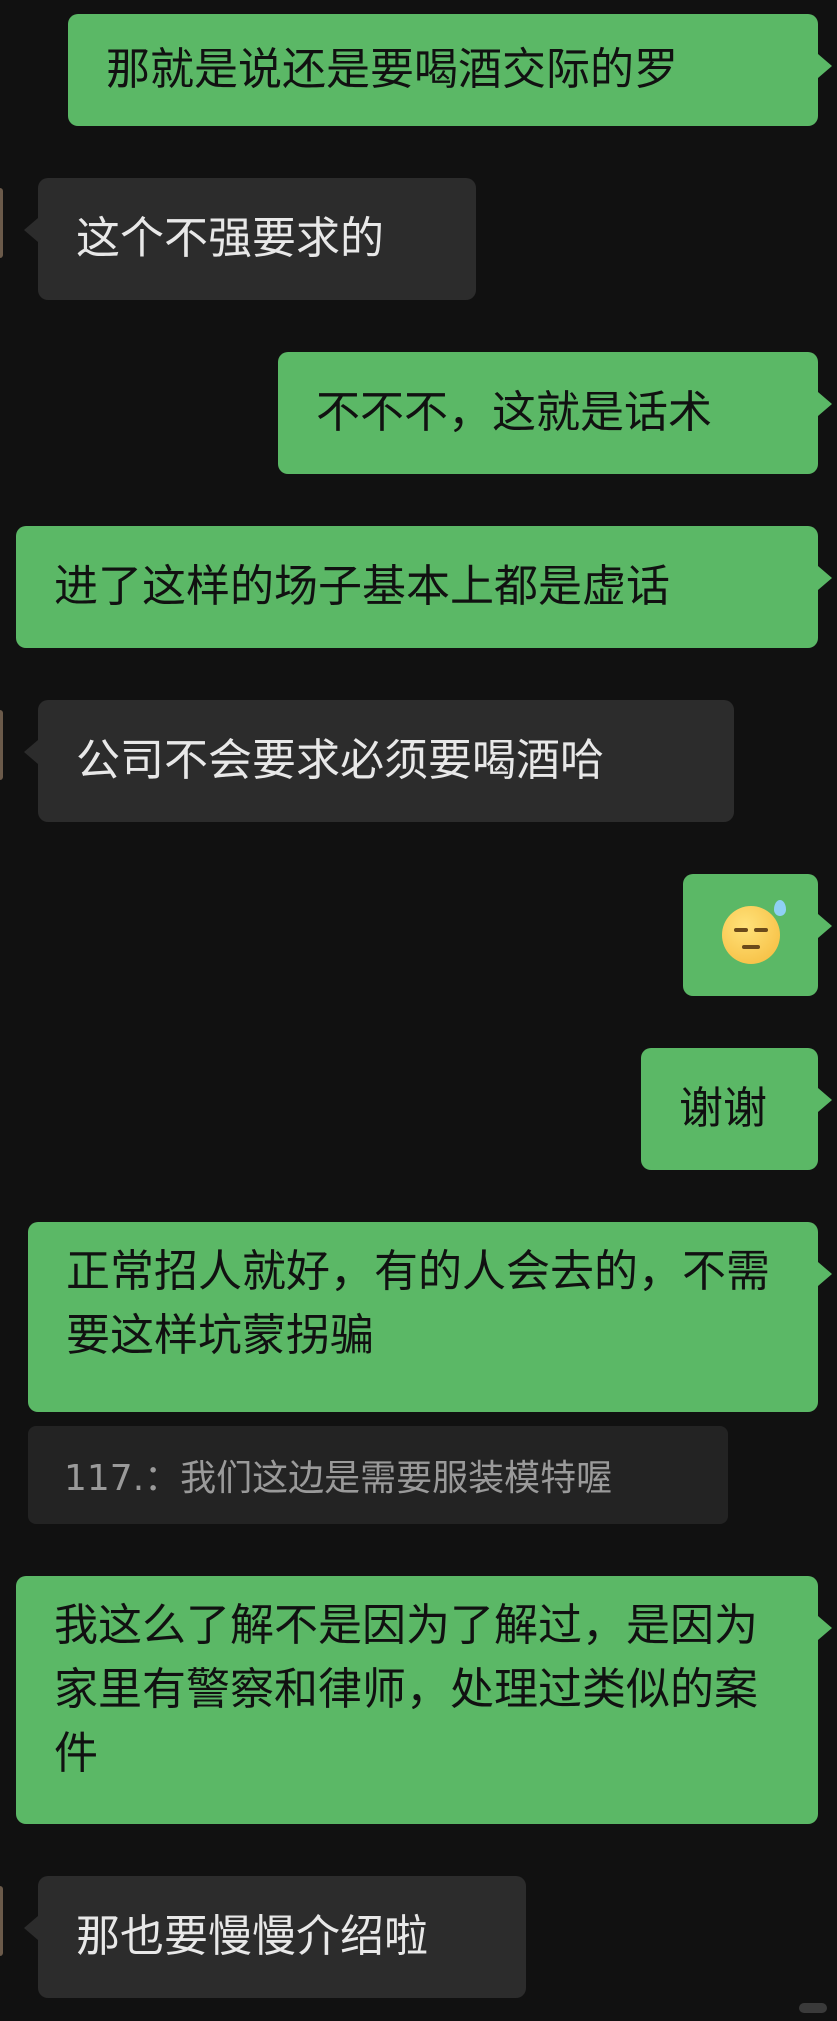 This screenshot has height=2021, width=837. Describe the element at coordinates (252, 1936) in the screenshot. I see `message-text: 那也要慢慢介绍啦` at that location.